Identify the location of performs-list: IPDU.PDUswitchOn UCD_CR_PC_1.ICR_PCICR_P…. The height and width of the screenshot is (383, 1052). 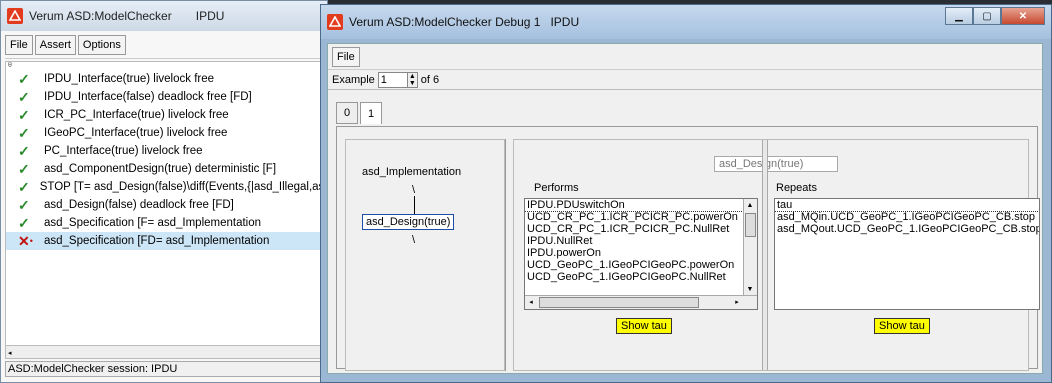
(641, 254).